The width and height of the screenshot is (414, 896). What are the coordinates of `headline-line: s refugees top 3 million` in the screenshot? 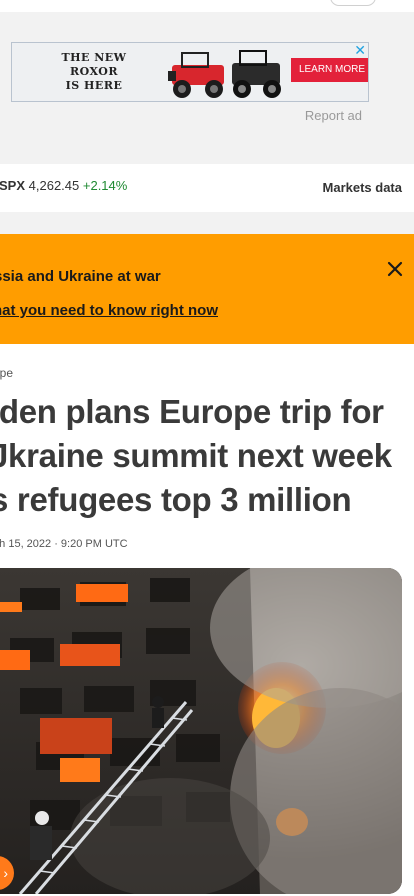 It's located at (176, 499).